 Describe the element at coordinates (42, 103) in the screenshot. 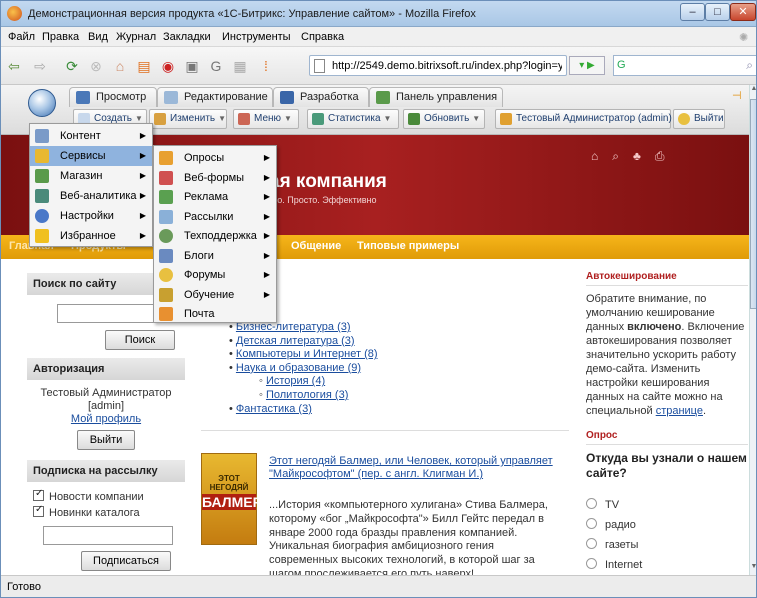

I see `bitrix-start-icon` at that location.